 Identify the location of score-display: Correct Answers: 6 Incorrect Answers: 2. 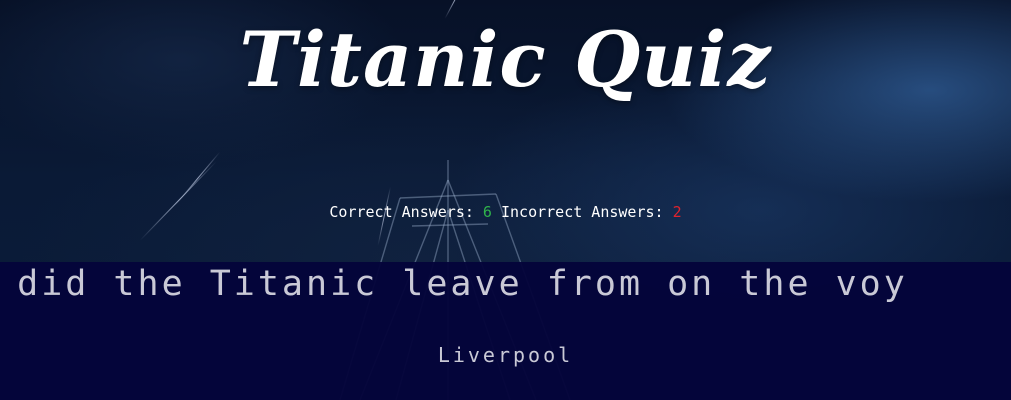
(505, 212).